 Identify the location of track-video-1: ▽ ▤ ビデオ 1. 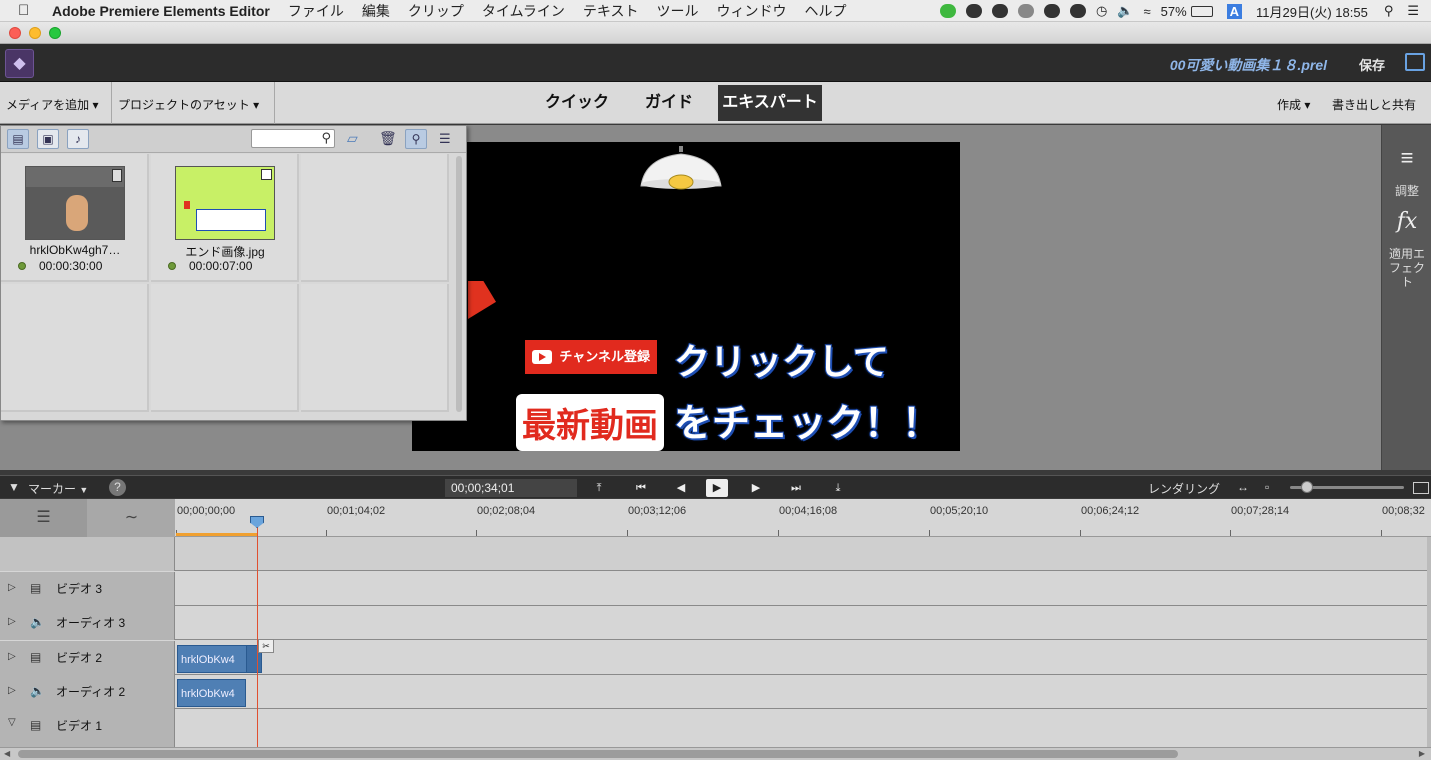
(713, 728).